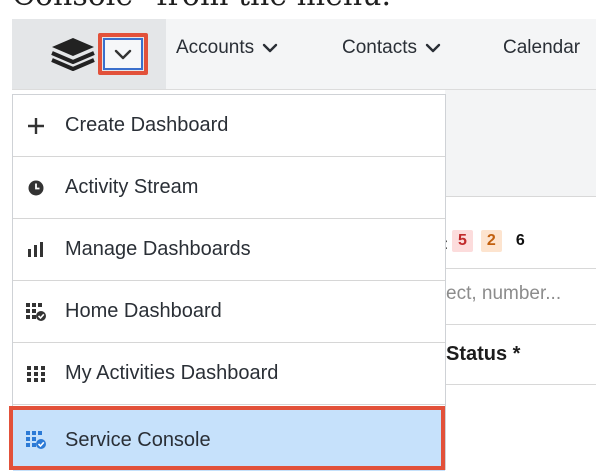  Describe the element at coordinates (520, 143) in the screenshot. I see `page-header-area` at that location.